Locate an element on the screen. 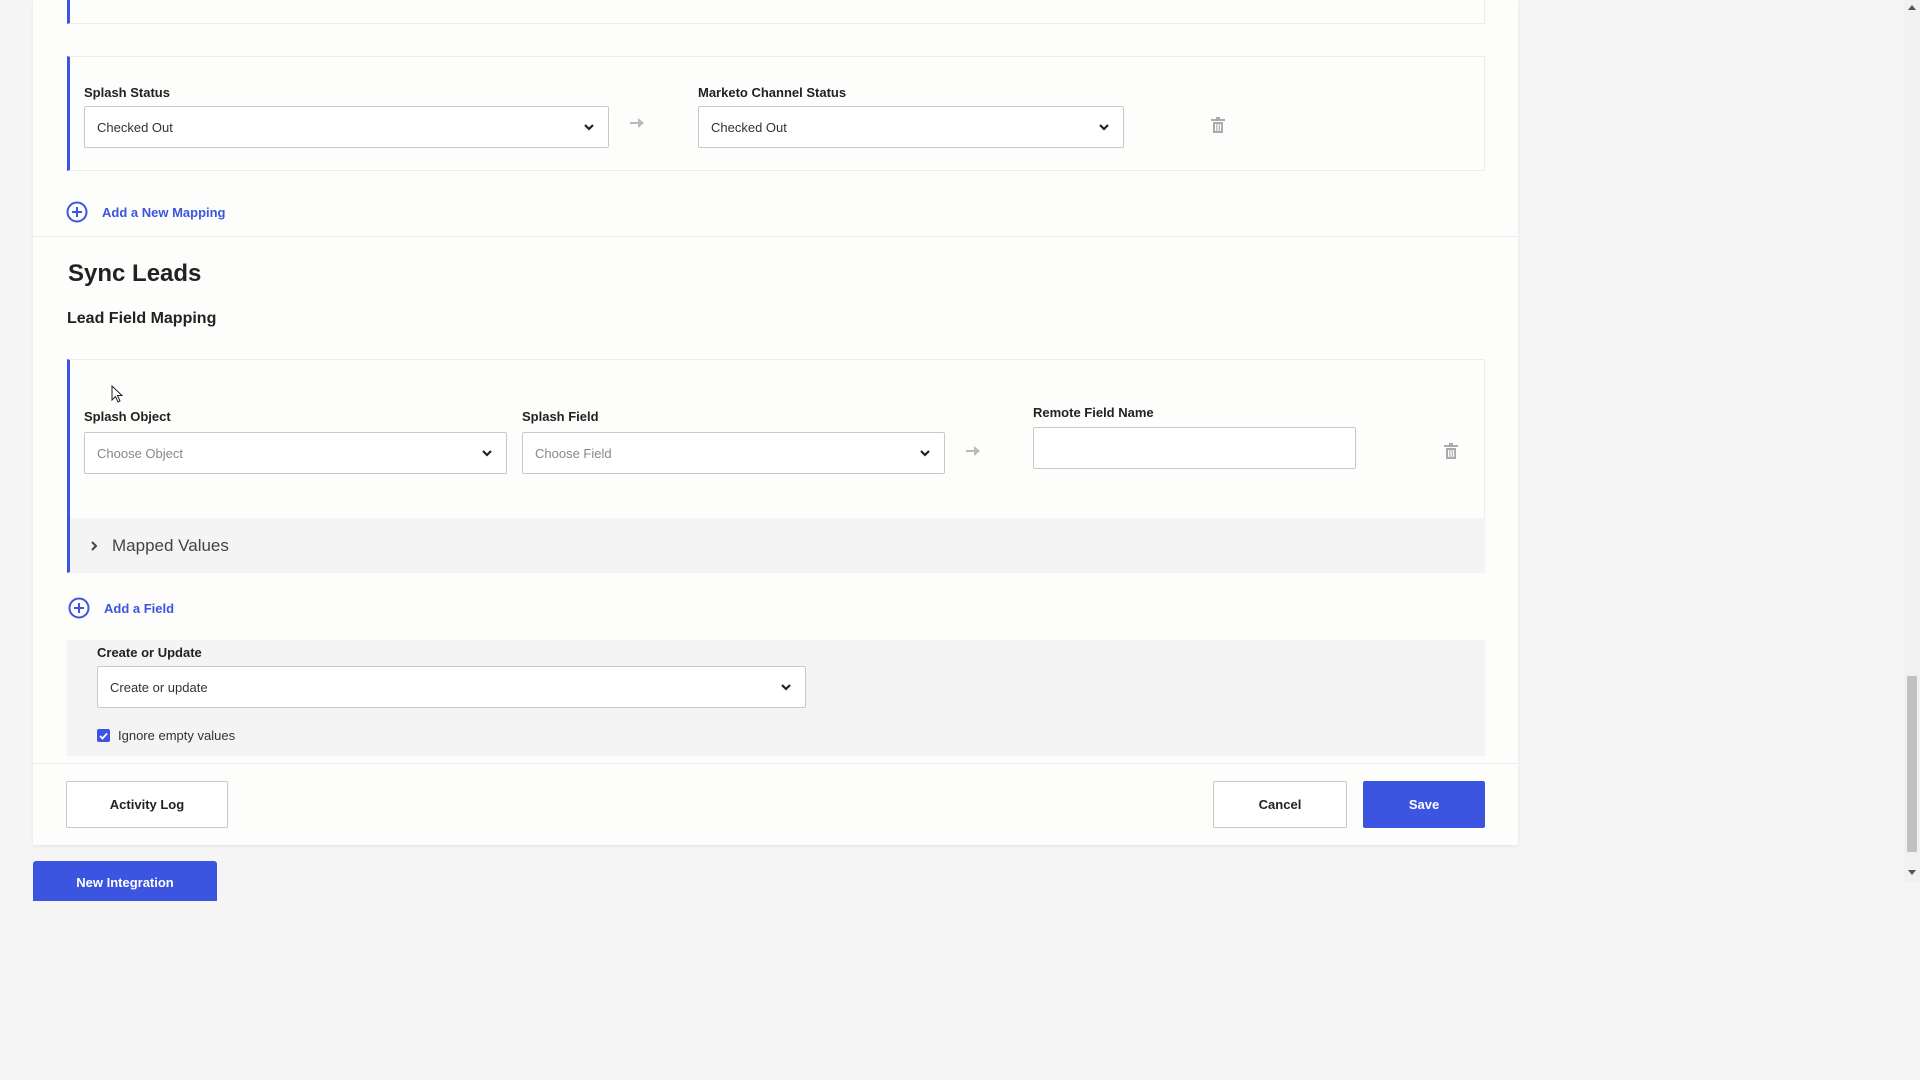 Image resolution: width=1920 pixels, height=1080 pixels. marketo-channel-status-value: Checked Out is located at coordinates (749, 127).